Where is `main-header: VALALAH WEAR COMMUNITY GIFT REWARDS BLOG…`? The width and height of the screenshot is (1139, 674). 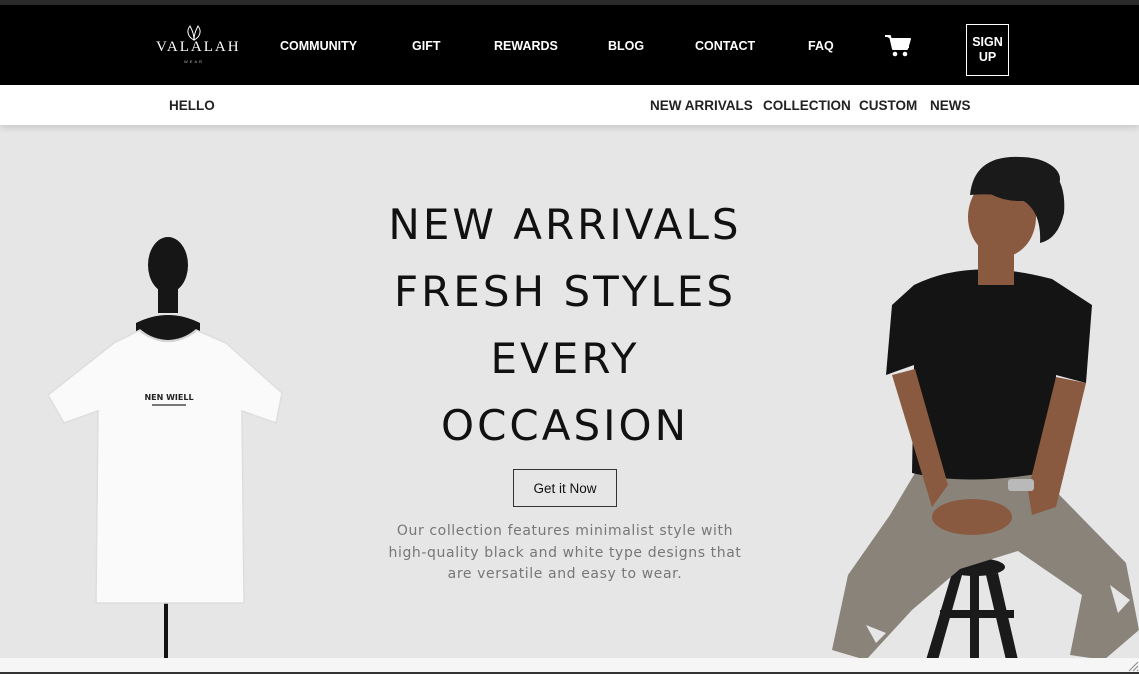 main-header: VALALAH WEAR COMMUNITY GIFT REWARDS BLOG… is located at coordinates (569, 45).